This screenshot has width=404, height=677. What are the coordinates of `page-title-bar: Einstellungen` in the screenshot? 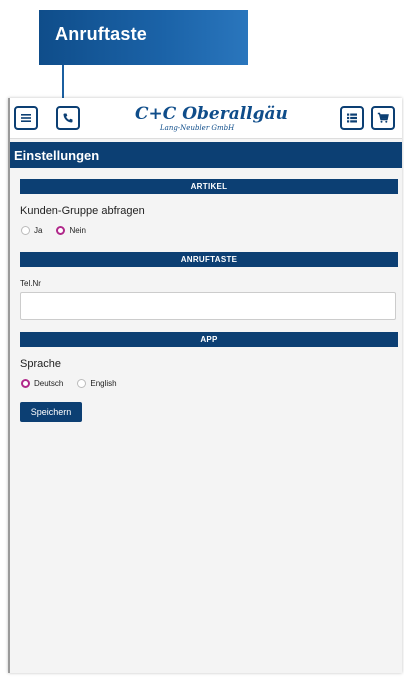 It's located at (206, 155).